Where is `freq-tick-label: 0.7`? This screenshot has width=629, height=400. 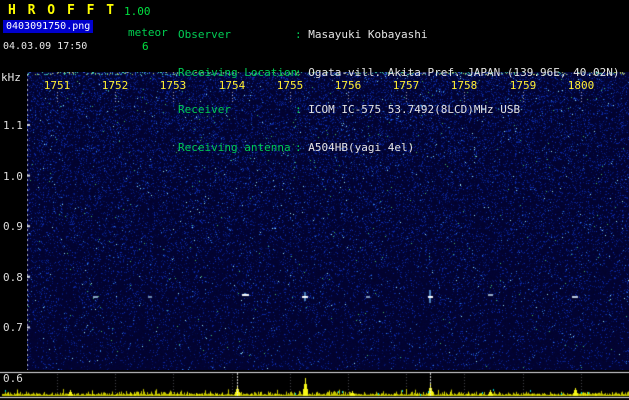 freq-tick-label: 0.7 is located at coordinates (13, 327).